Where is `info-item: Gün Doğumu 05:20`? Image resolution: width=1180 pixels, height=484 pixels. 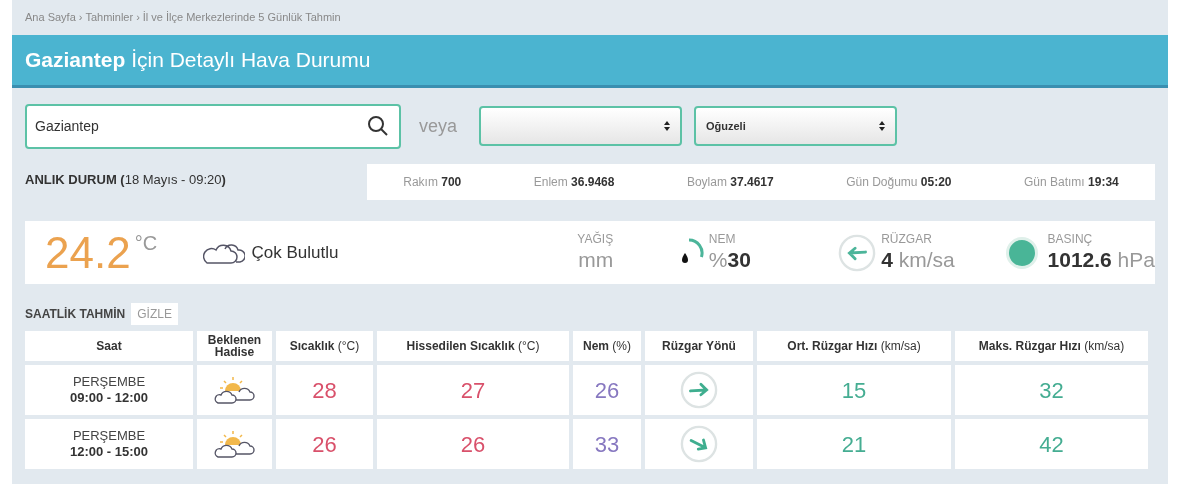
info-item: Gün Doğumu 05:20 is located at coordinates (899, 182).